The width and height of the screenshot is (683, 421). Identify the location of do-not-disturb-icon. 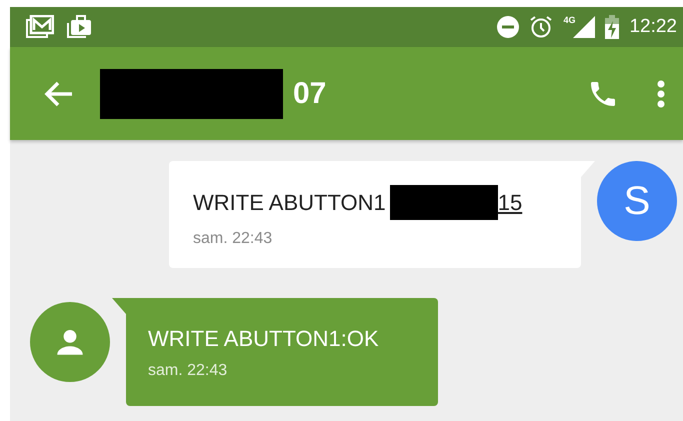
(508, 27).